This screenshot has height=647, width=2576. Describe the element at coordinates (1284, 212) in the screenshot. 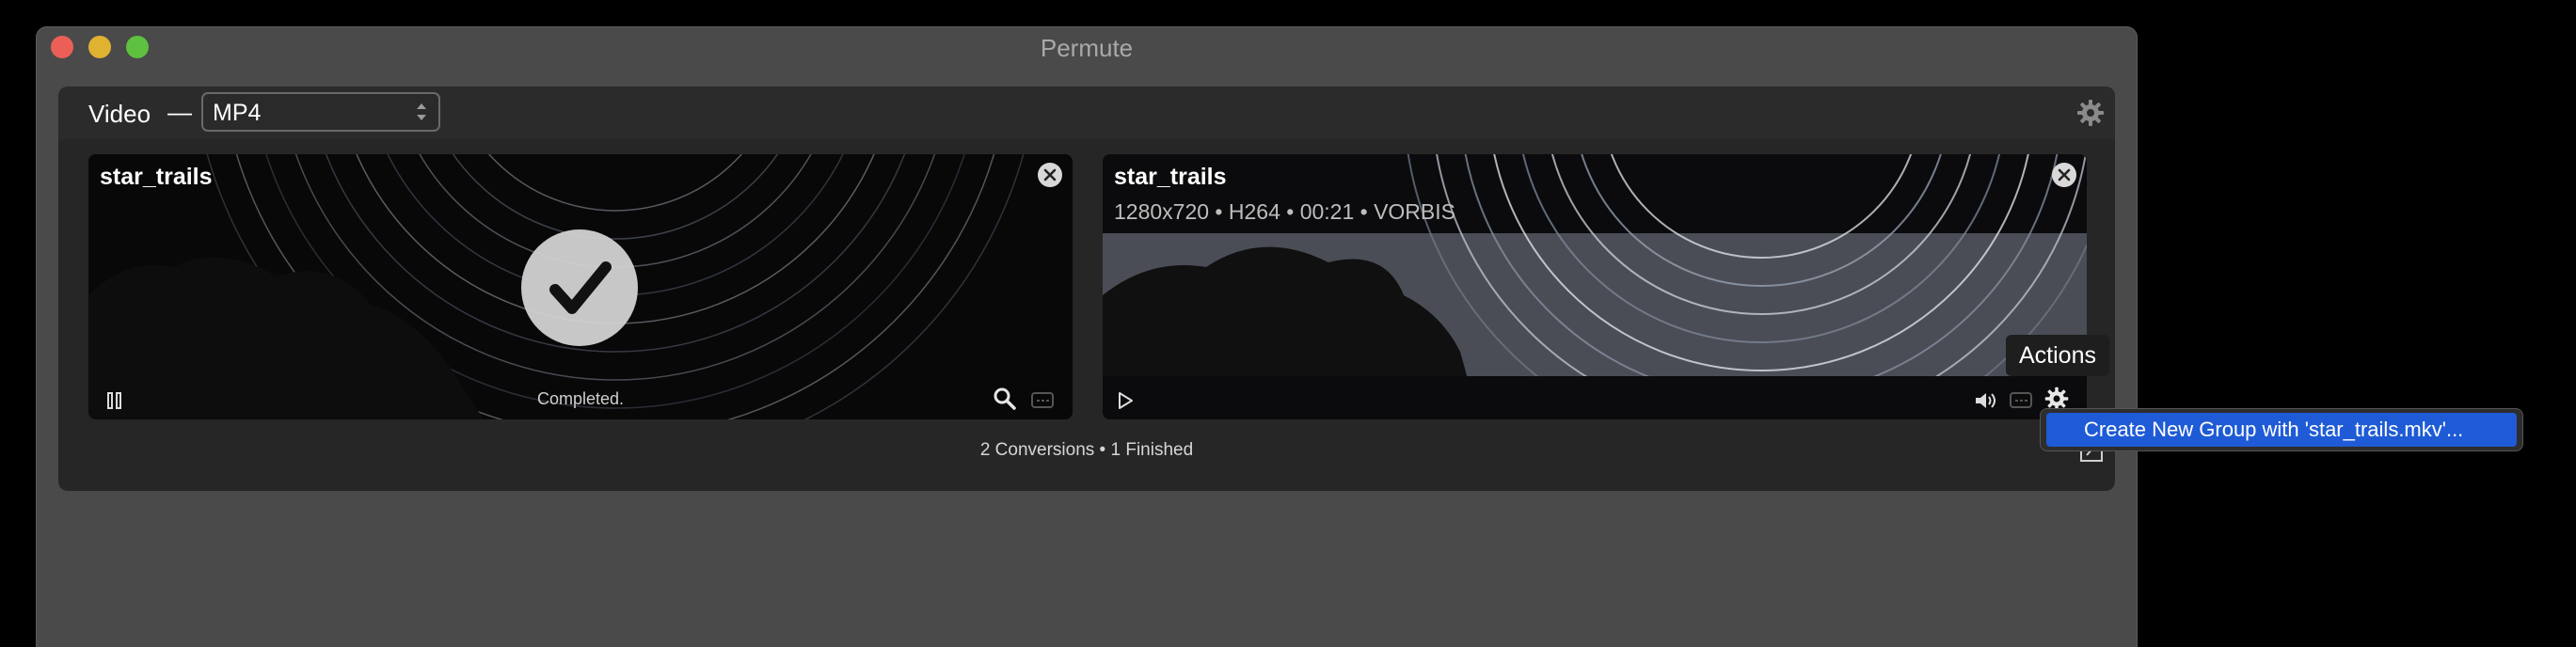

I see `media-info: 1280x720 • H264 • 00:21 • VORBIS` at that location.